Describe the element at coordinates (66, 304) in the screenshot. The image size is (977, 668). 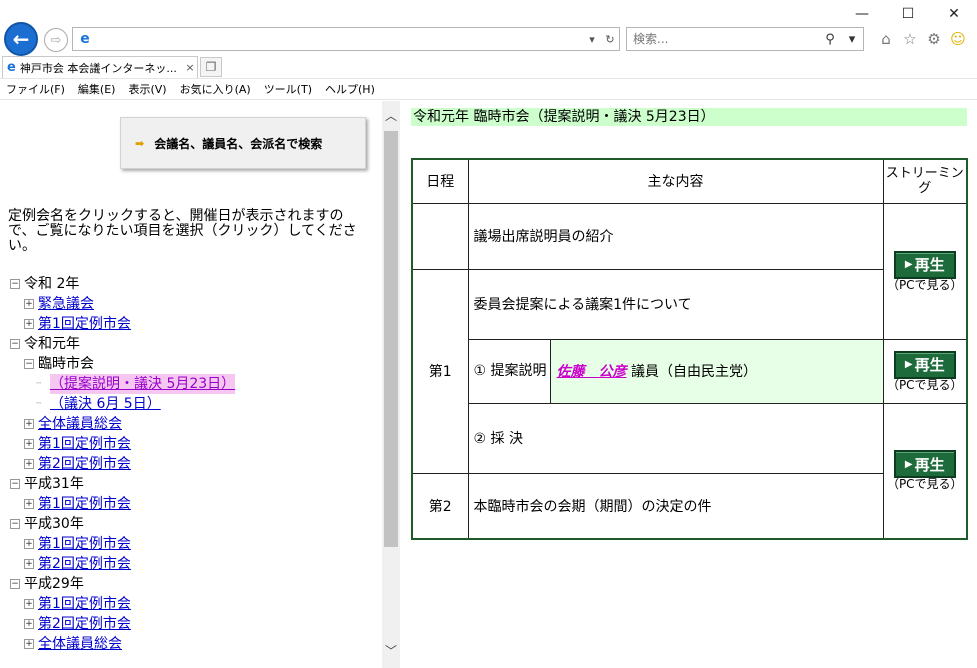
I see `tree-link: 緊急議会` at that location.